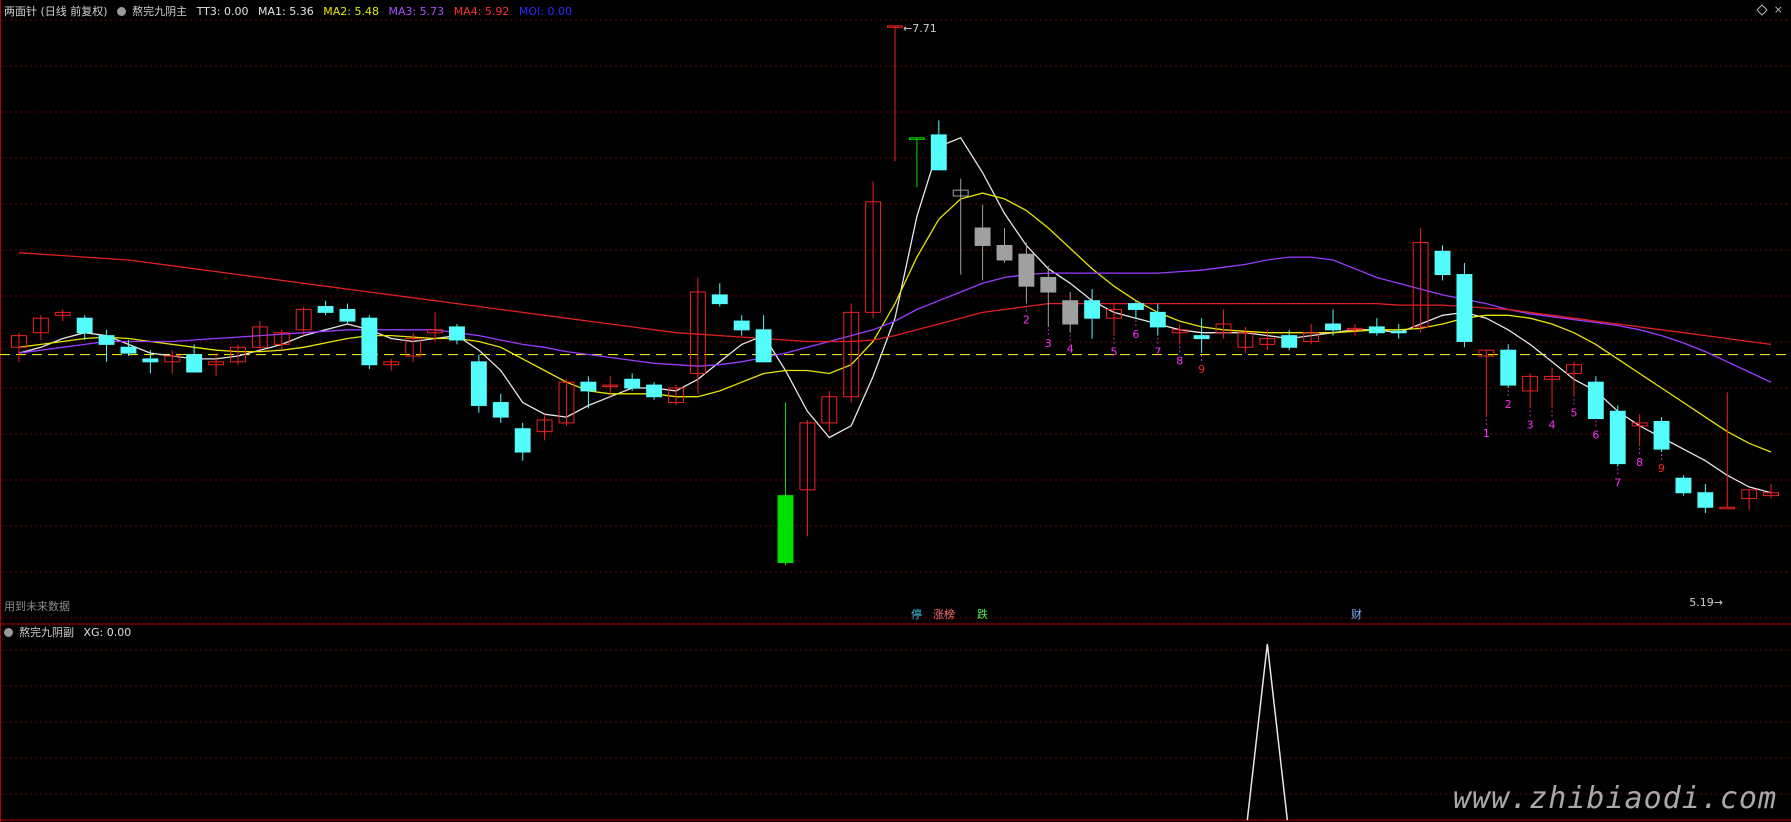  What do you see at coordinates (1026, 320) in the screenshot?
I see `count-label: 2` at bounding box center [1026, 320].